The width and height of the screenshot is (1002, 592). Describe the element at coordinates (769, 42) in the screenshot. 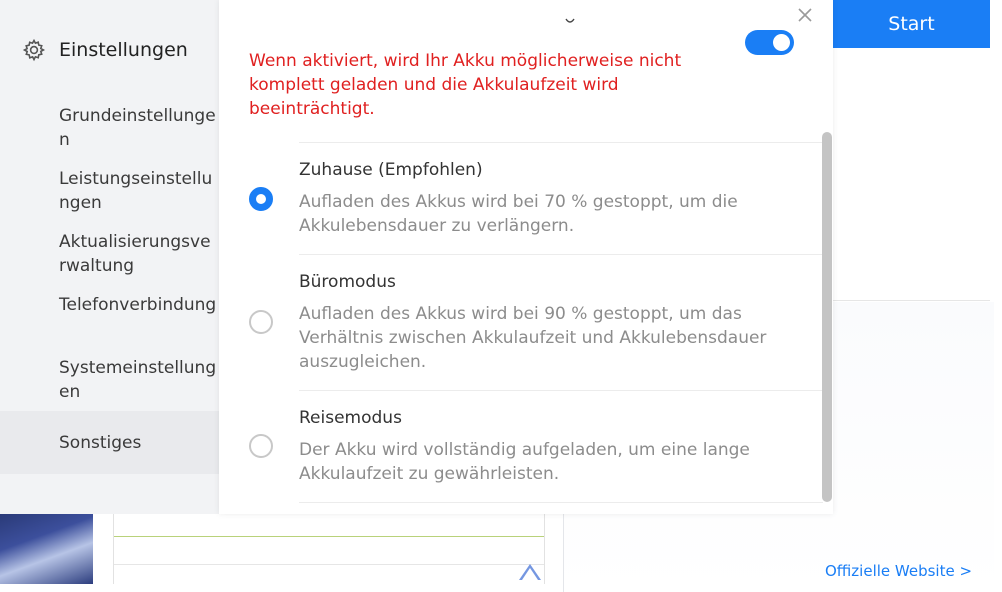

I see `battery-protection-toggle` at that location.